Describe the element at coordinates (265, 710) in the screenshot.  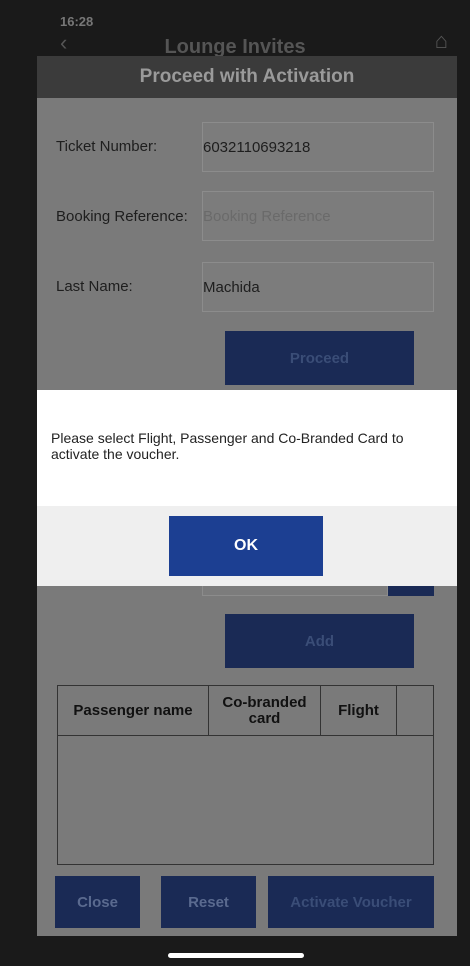
I see `column-co-branded-card: Co-branded card` at that location.